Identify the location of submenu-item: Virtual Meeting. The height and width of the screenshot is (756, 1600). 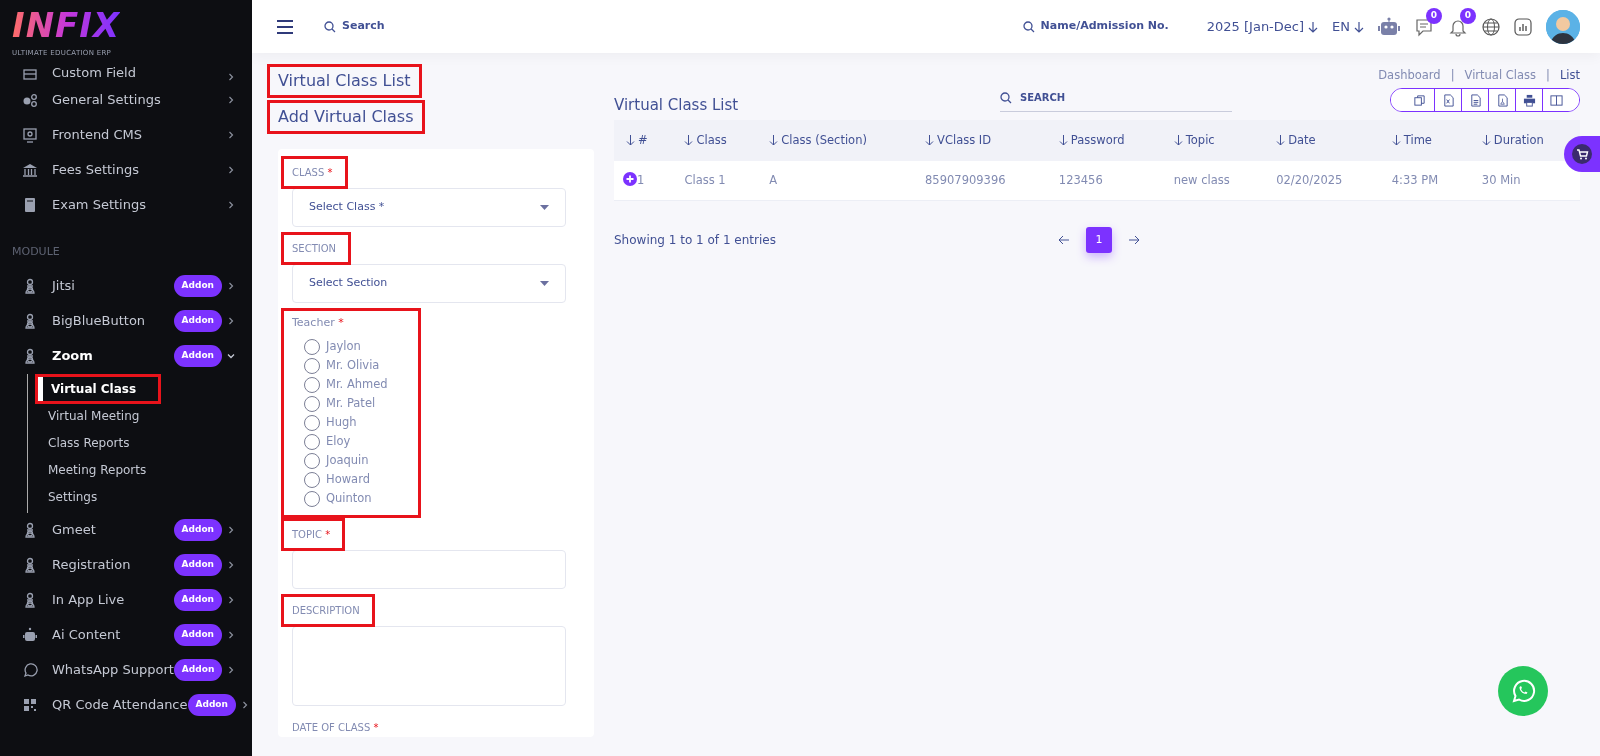
(140, 416).